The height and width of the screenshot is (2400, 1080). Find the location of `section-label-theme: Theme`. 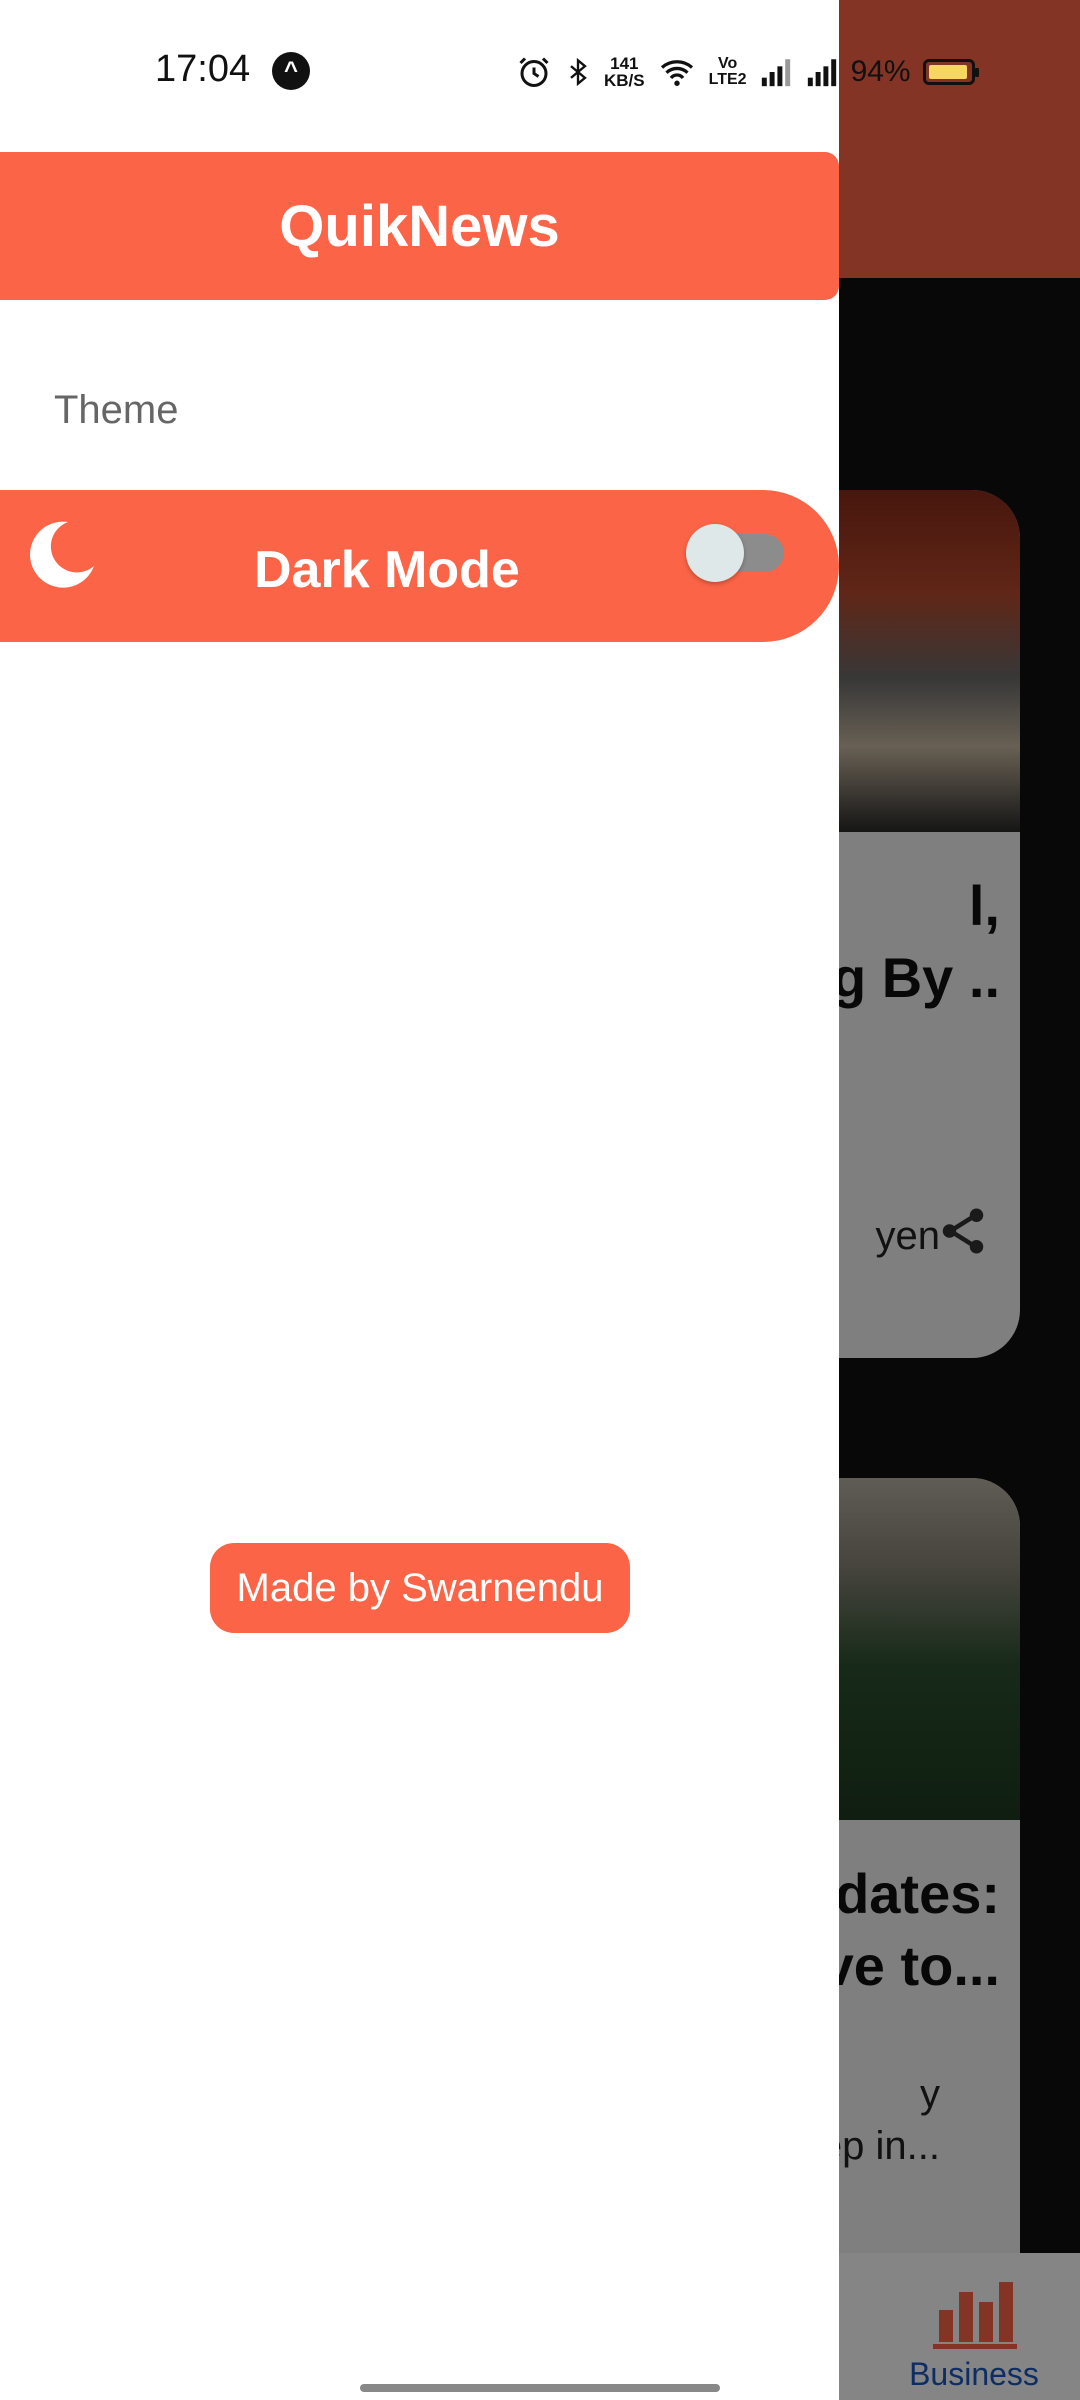

section-label-theme: Theme is located at coordinates (116, 410).